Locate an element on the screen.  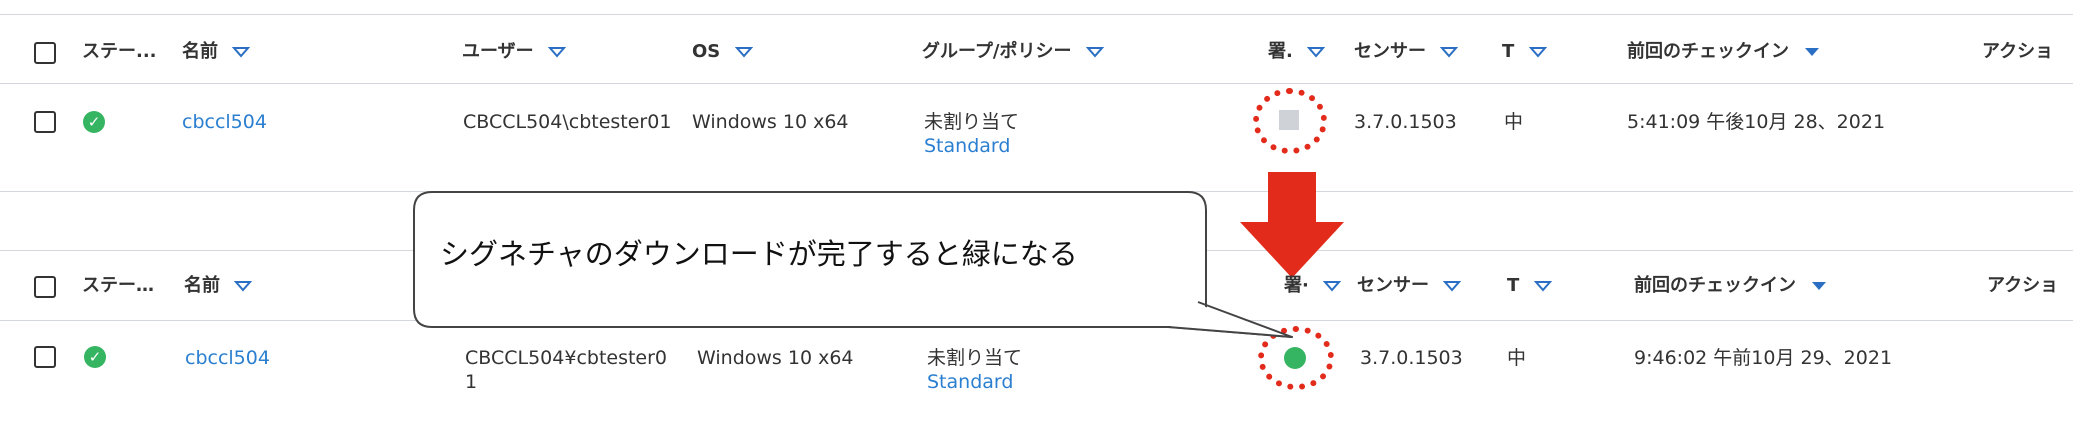
callout-text: シグネチャのダウンロードが完了すると緑になる is located at coordinates (759, 254).